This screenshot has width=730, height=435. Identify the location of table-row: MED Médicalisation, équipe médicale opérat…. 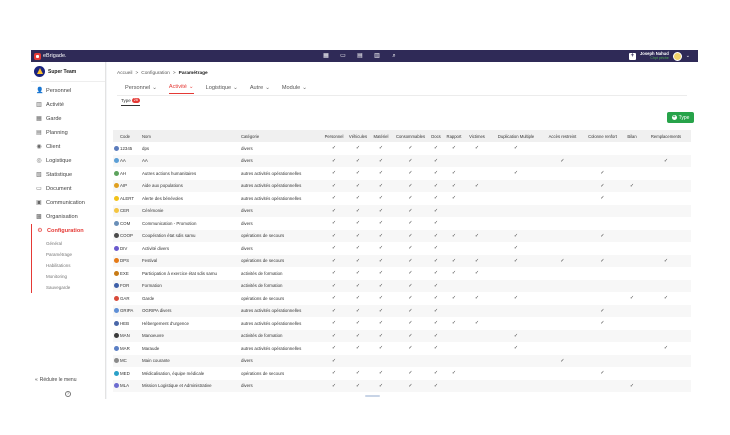
(402, 373).